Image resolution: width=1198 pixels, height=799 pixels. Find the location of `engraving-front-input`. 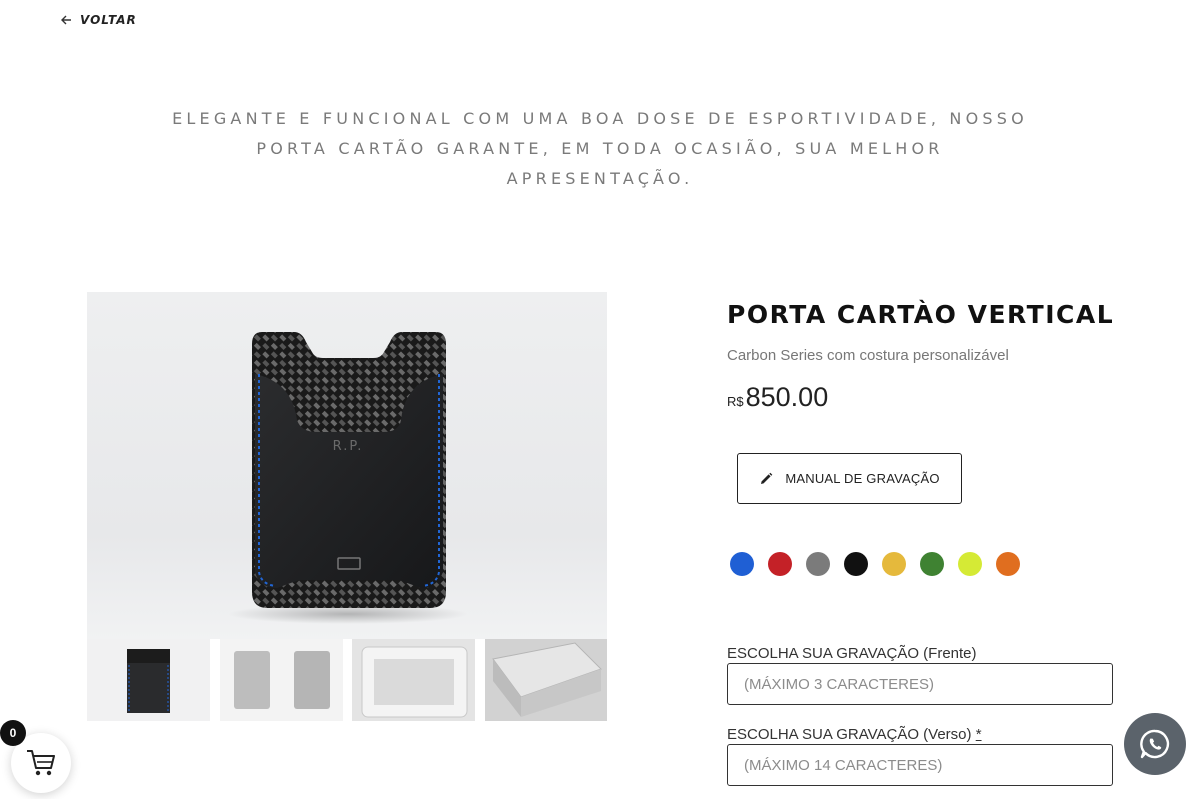

engraving-front-input is located at coordinates (920, 684).